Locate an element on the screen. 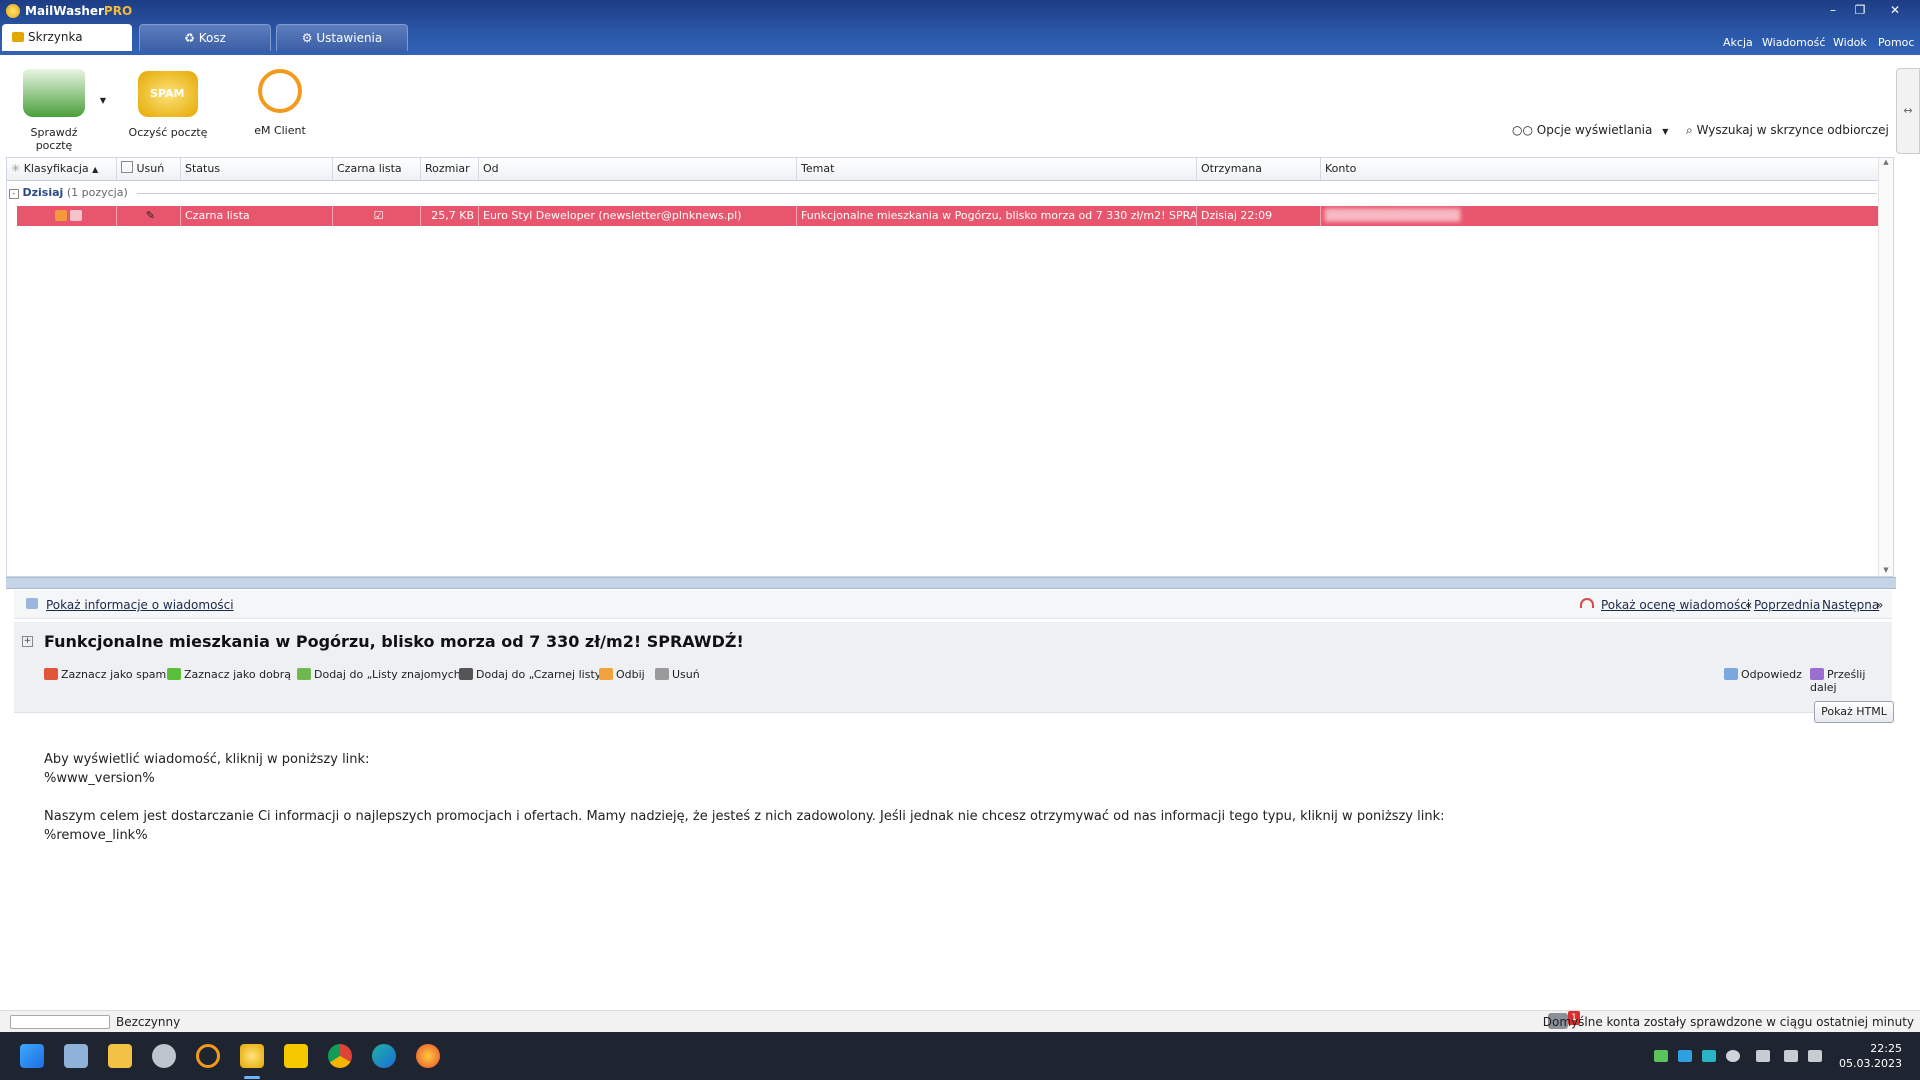 The image size is (1920, 1080). body-line: %www_version% is located at coordinates (99, 778).